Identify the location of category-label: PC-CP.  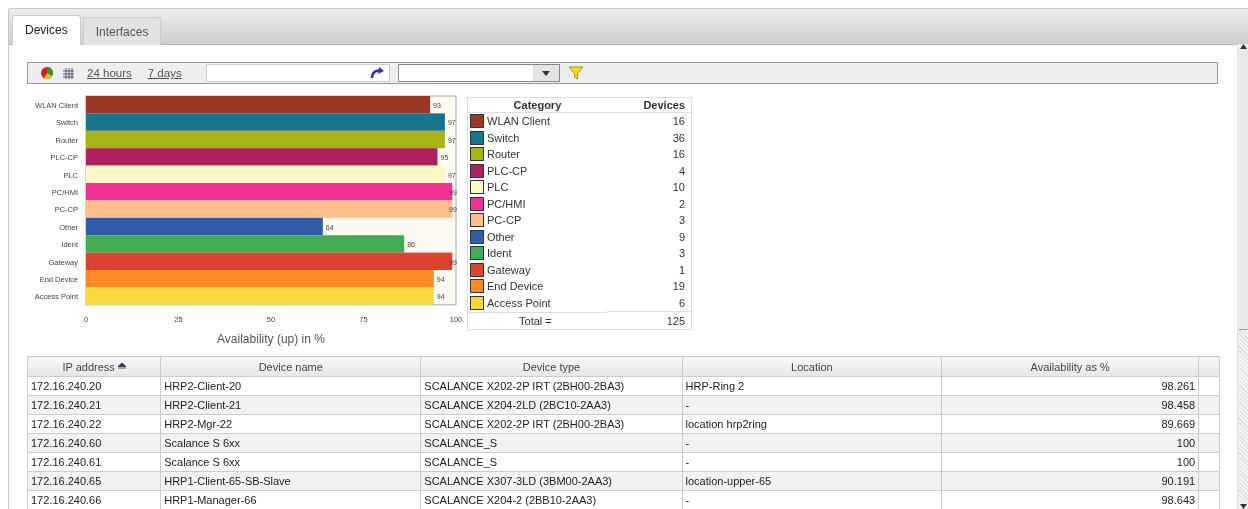
(504, 220).